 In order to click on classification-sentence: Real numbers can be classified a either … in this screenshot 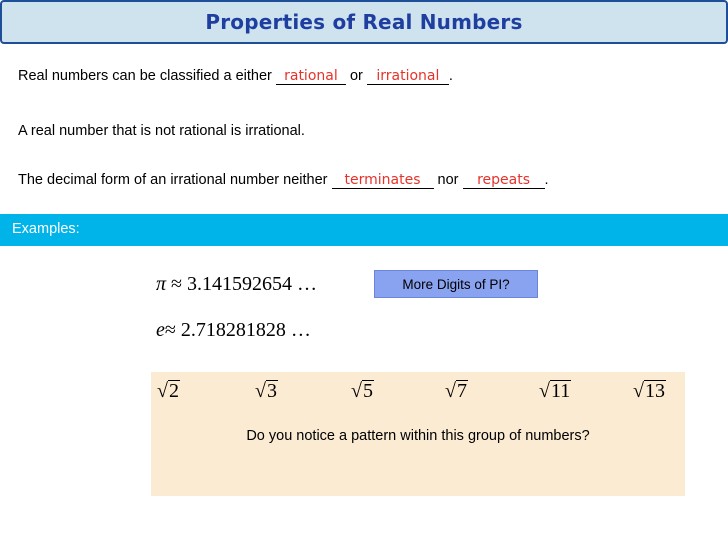, I will do `click(235, 76)`.